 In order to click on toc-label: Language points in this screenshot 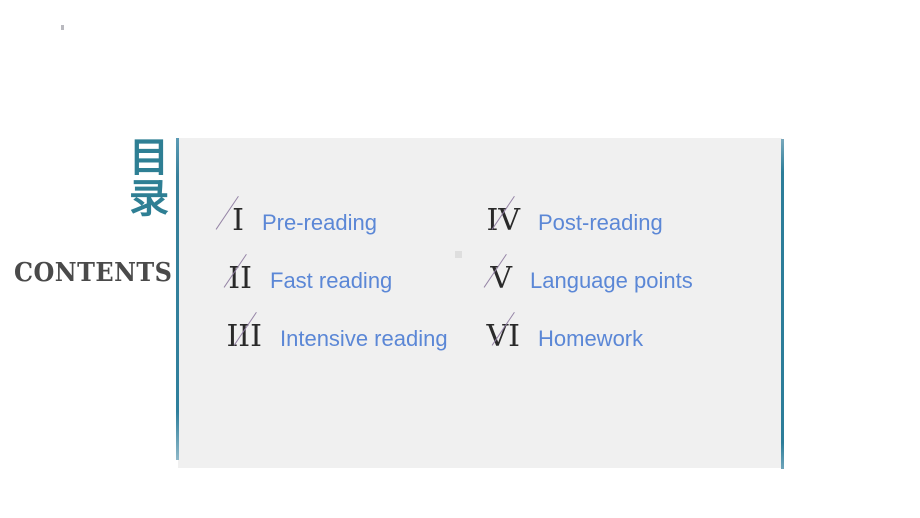, I will do `click(611, 280)`.